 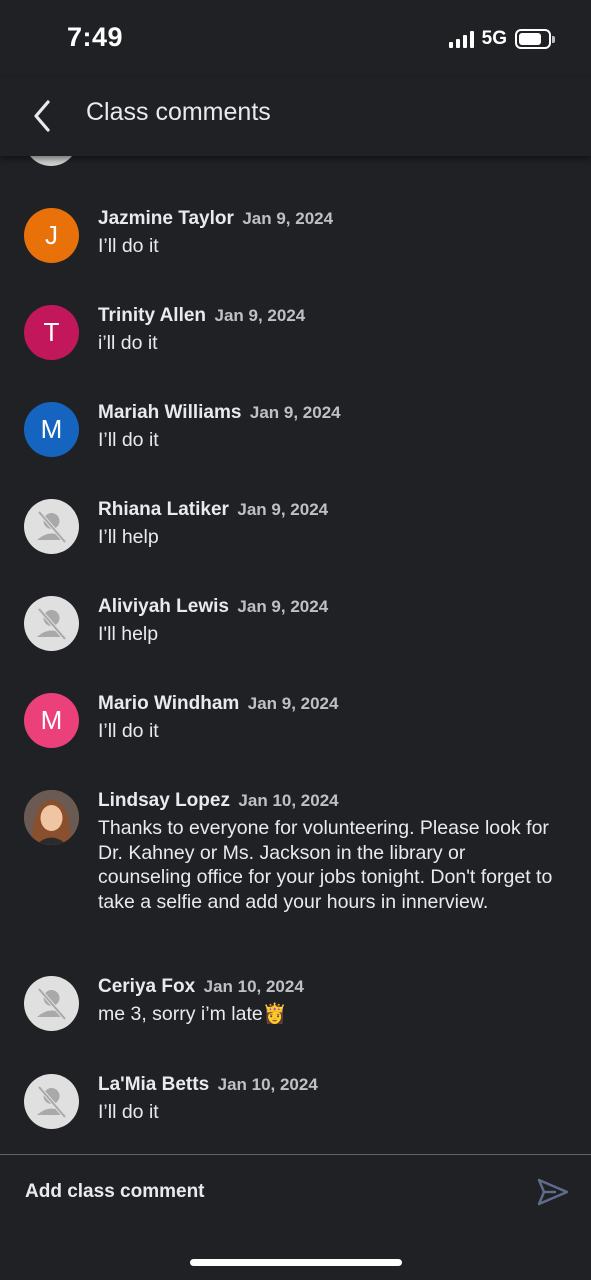 I want to click on avatar: T, so click(x=51, y=332).